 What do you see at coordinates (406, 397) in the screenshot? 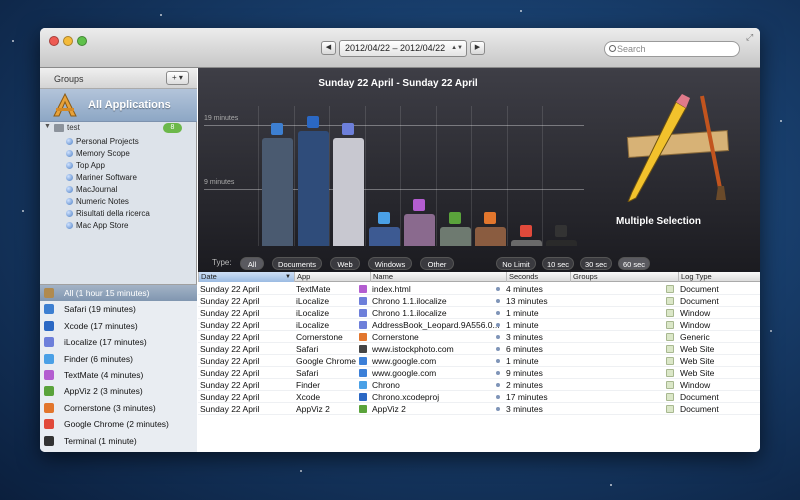
I see `cell-name: Chrono.xcodeproj` at bounding box center [406, 397].